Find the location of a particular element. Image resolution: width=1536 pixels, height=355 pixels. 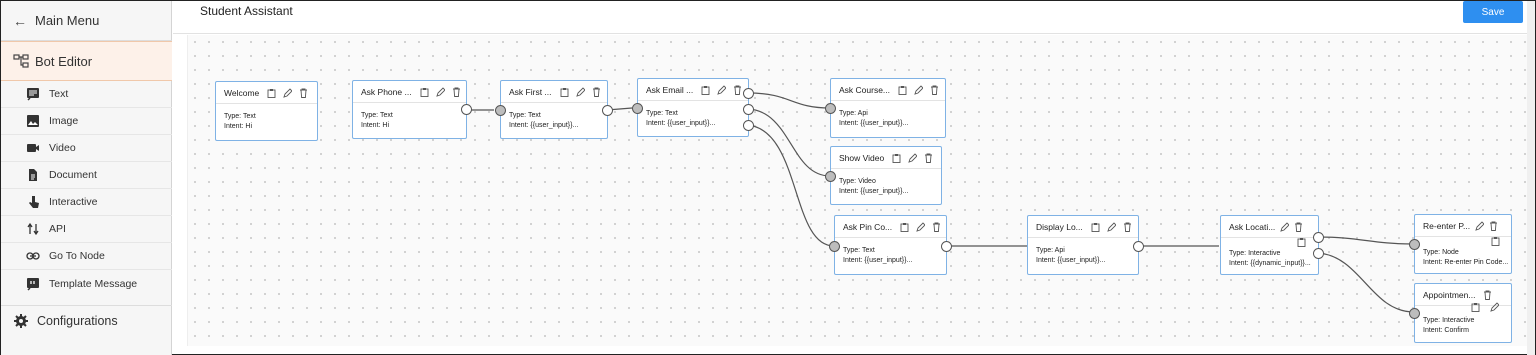

sidebar-item-text: Text is located at coordinates (86, 94).